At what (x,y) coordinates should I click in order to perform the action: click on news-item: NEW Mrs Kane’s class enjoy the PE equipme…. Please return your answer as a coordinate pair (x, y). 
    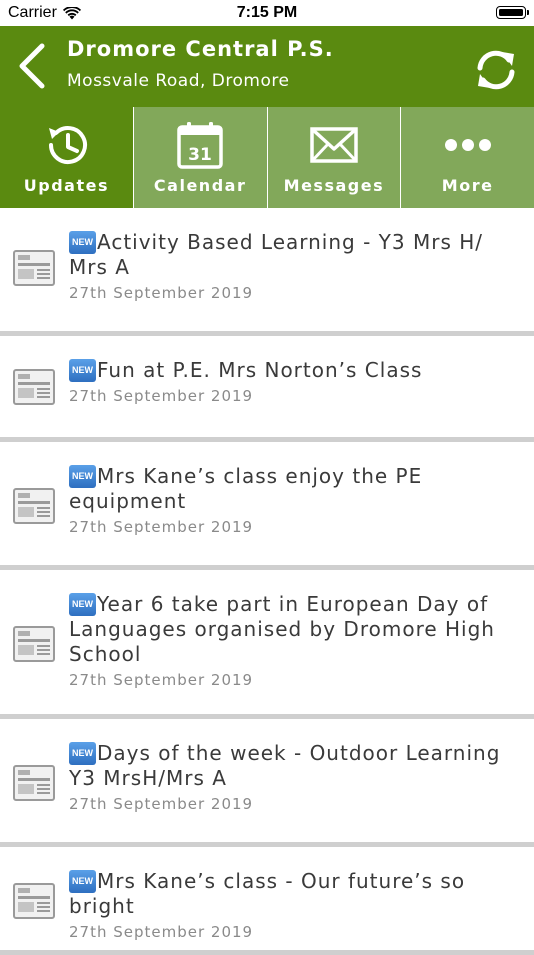
    Looking at the image, I should click on (267, 506).